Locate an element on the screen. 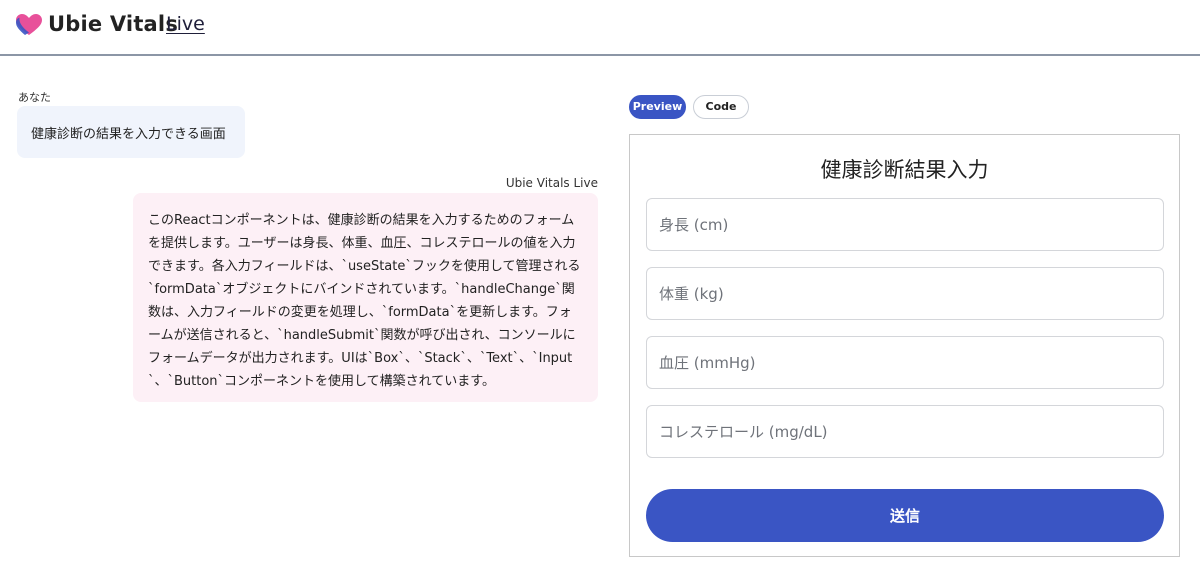 Image resolution: width=1200 pixels, height=577 pixels. app-brand-name: Ubie Vitals is located at coordinates (113, 24).